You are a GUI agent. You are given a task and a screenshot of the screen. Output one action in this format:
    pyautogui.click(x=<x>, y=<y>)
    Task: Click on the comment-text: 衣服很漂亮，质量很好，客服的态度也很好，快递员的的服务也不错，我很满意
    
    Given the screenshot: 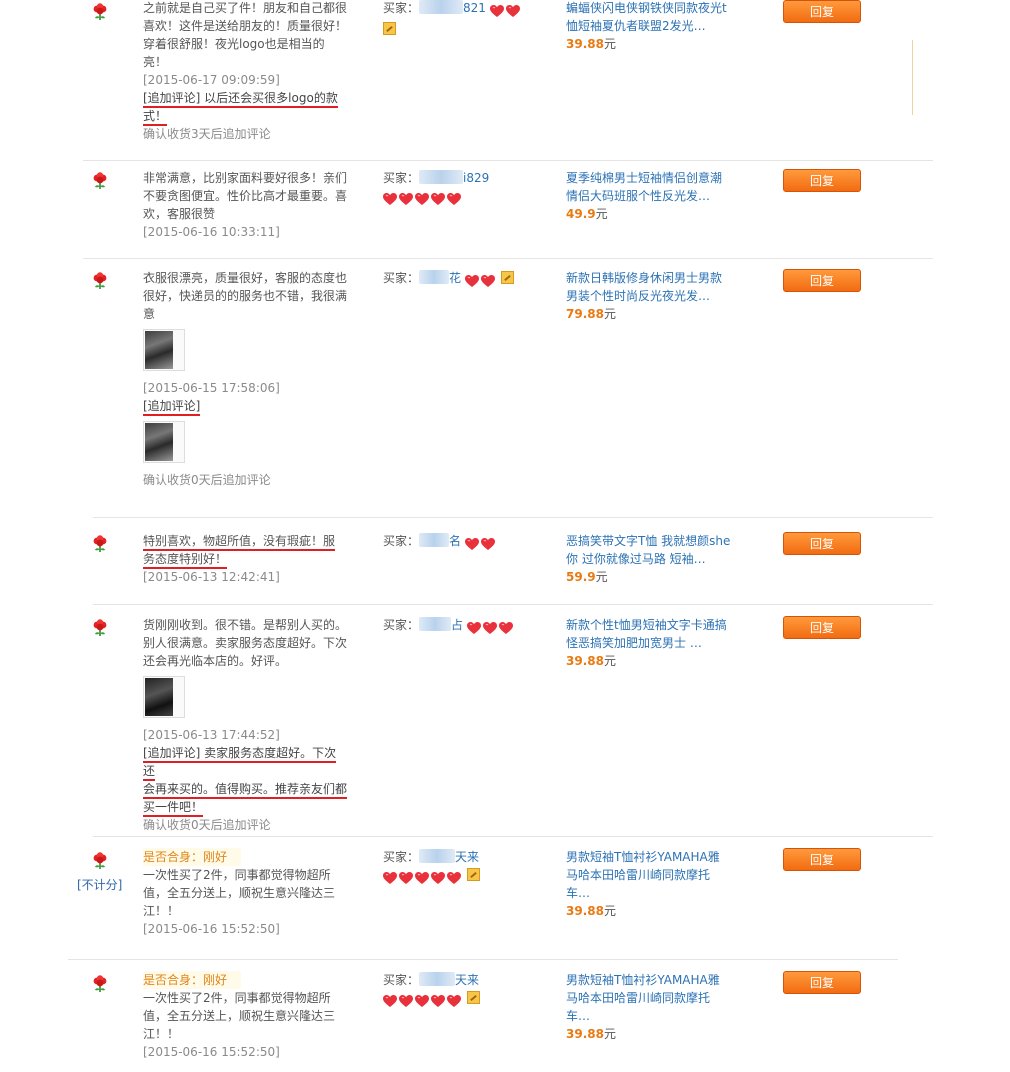 What is the action you would take?
    pyautogui.click(x=245, y=296)
    